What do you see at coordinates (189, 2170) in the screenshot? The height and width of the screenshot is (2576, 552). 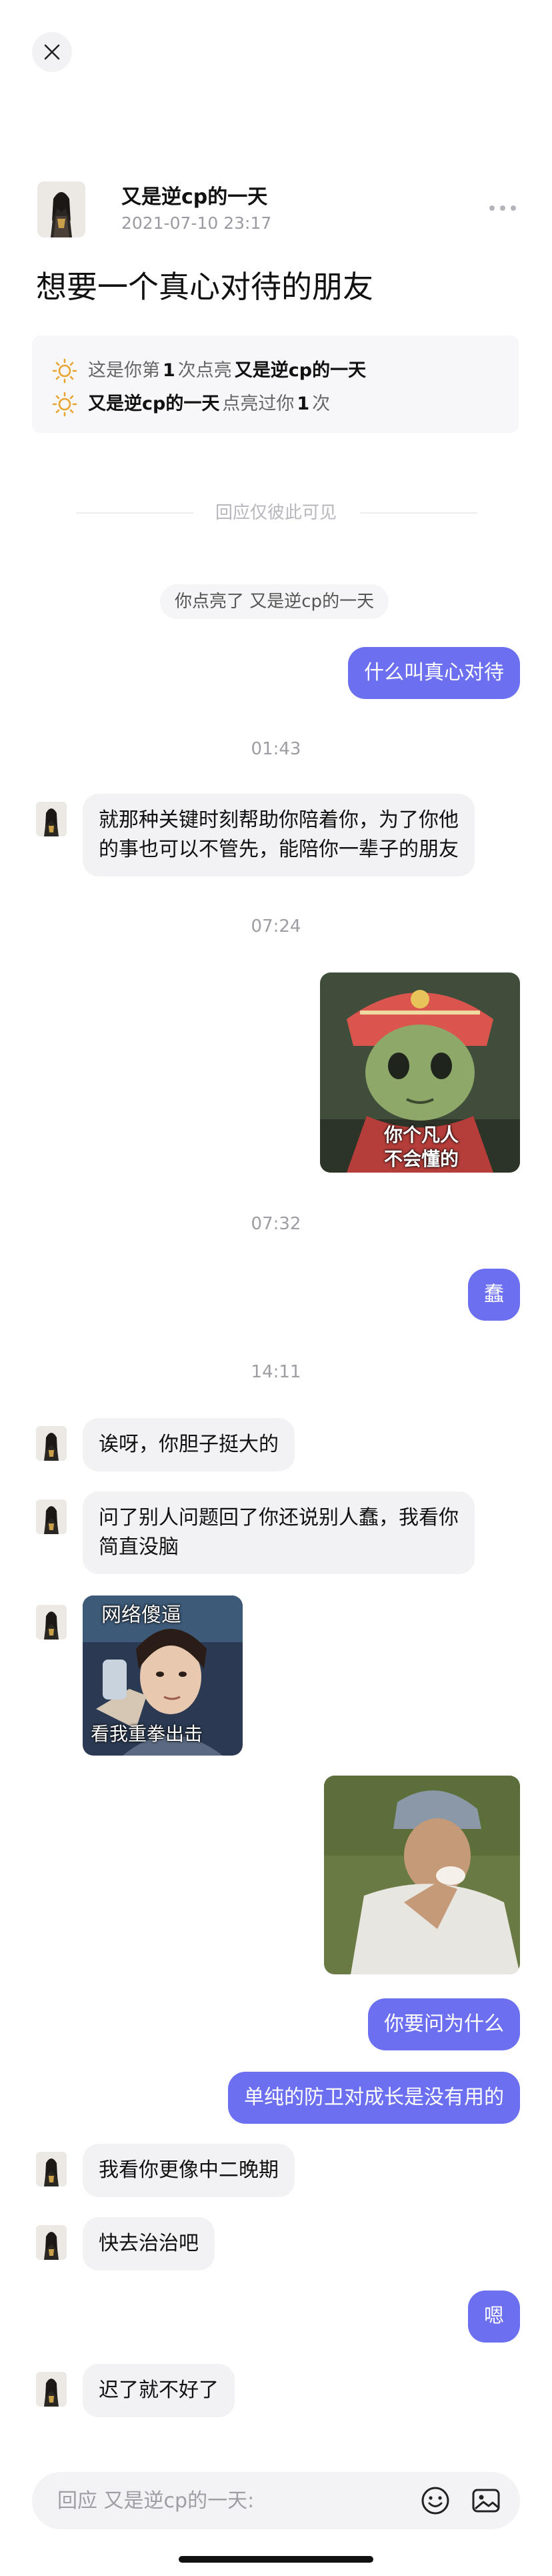 I see `message-bubble-incoming: 我看你更像中二晚期` at bounding box center [189, 2170].